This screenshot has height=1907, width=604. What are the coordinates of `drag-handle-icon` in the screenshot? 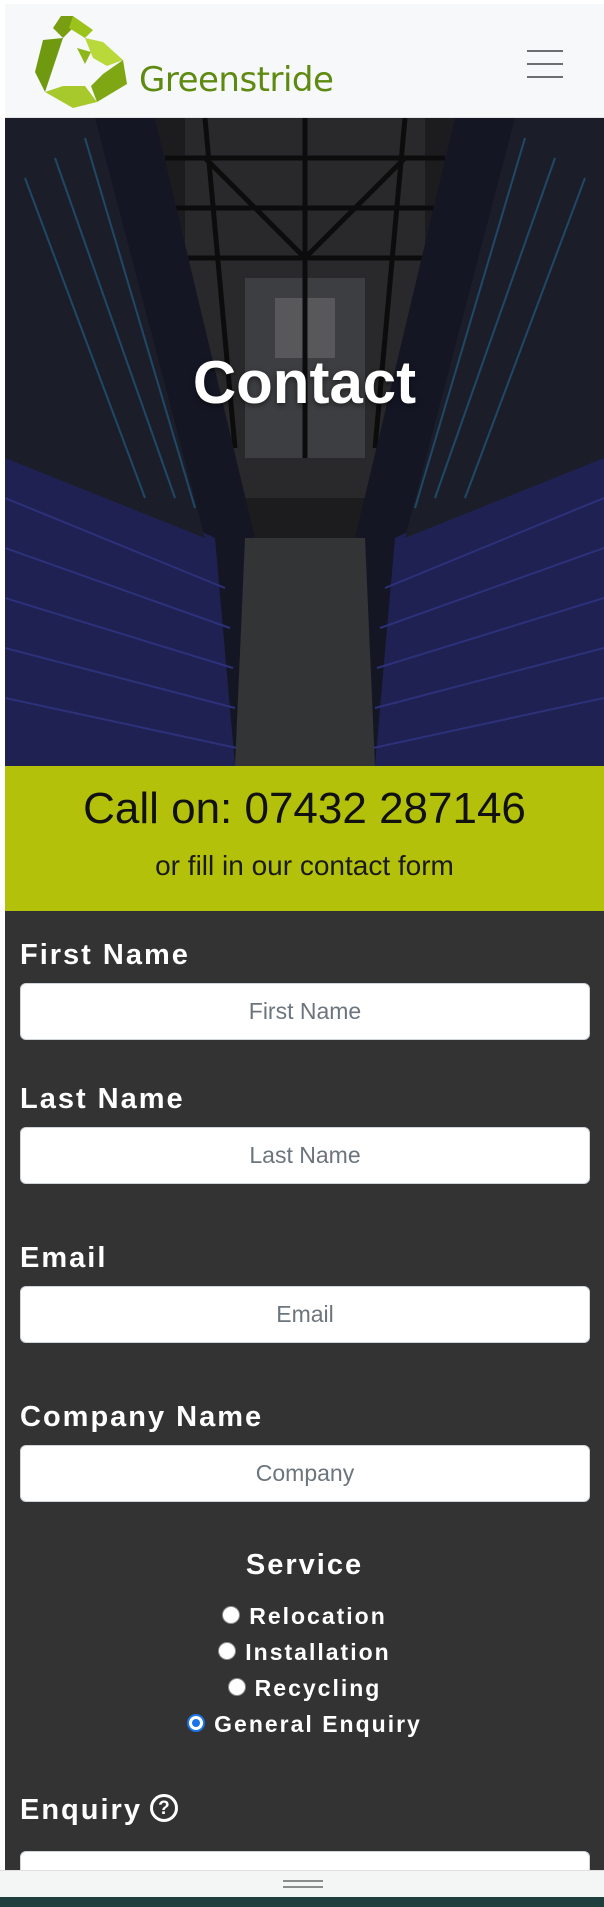 It's located at (303, 1885).